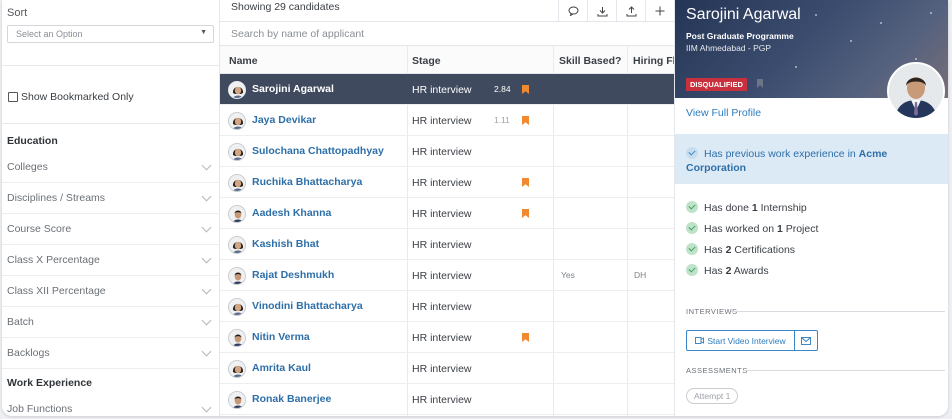 This screenshot has height=419, width=952. Describe the element at coordinates (243, 61) in the screenshot. I see `col-header-name: Name` at that location.